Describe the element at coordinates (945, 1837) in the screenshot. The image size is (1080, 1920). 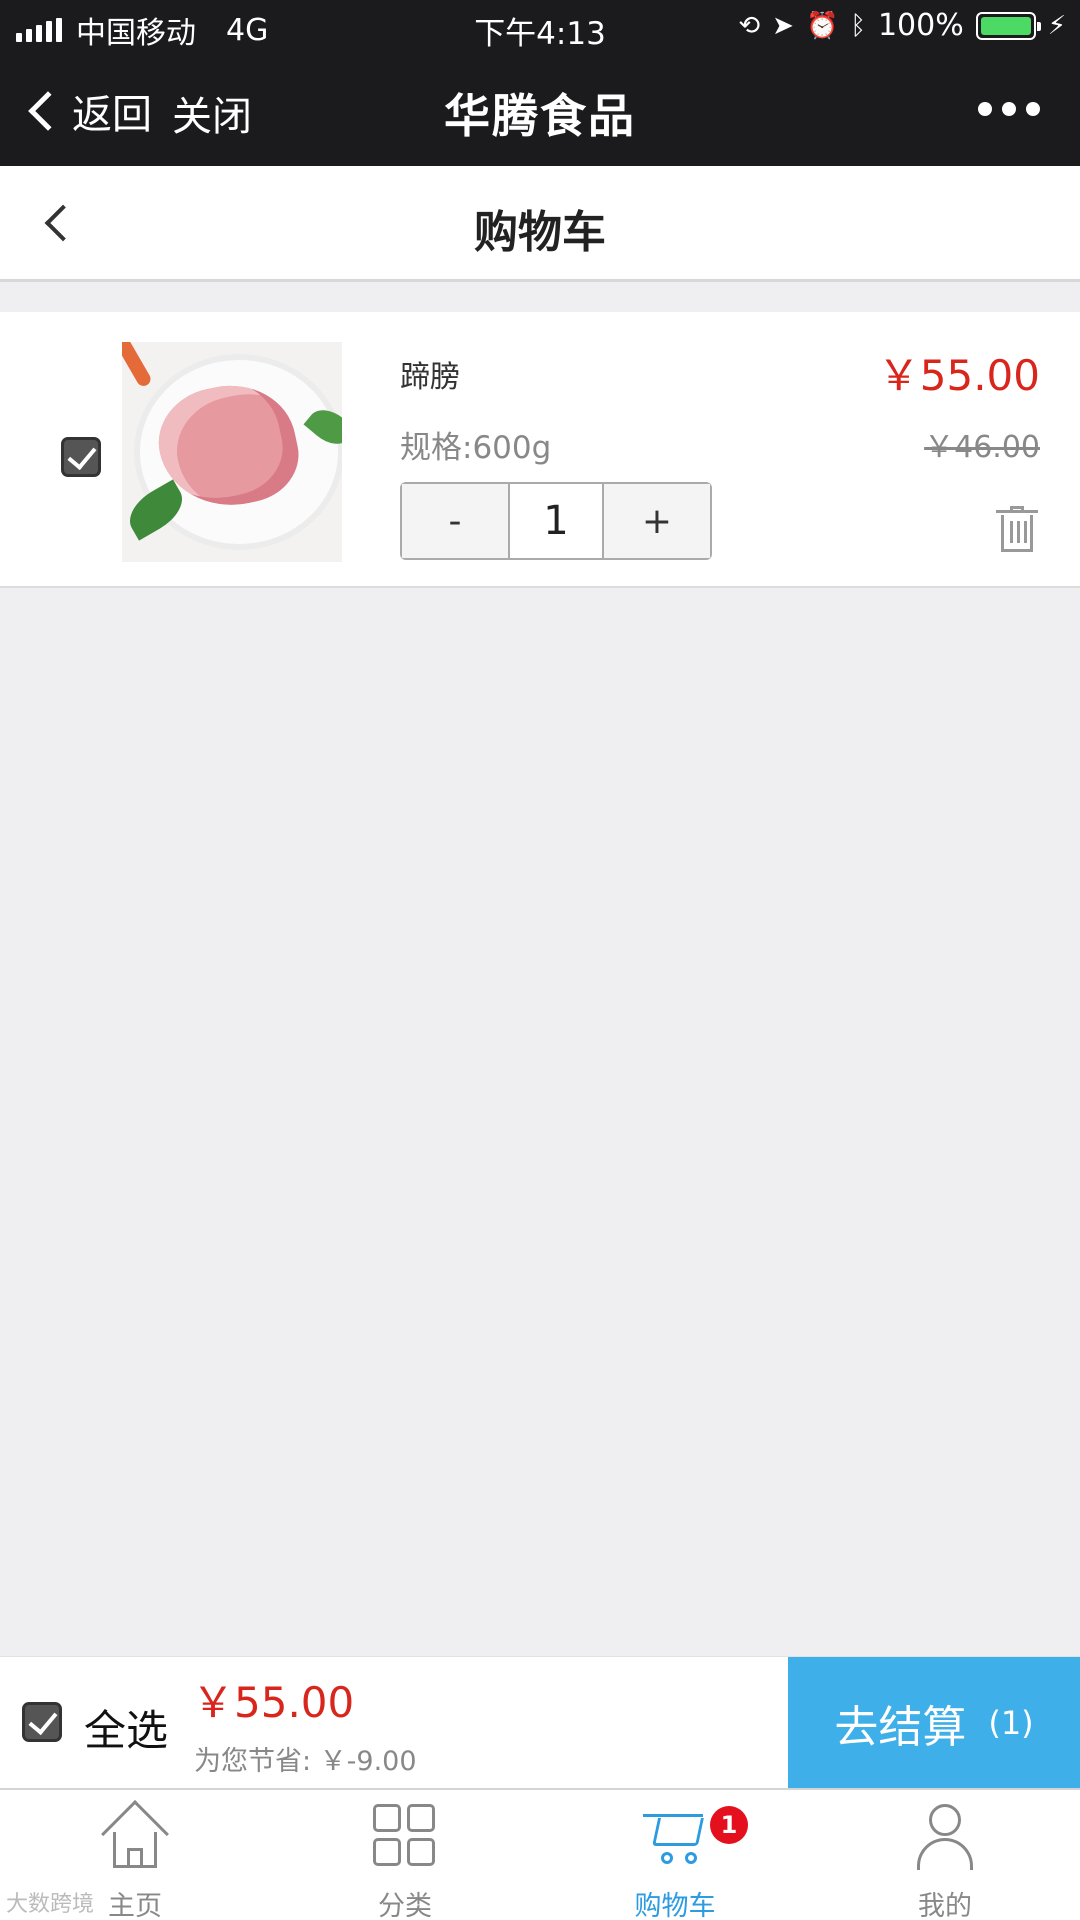
I see `user-icon` at that location.